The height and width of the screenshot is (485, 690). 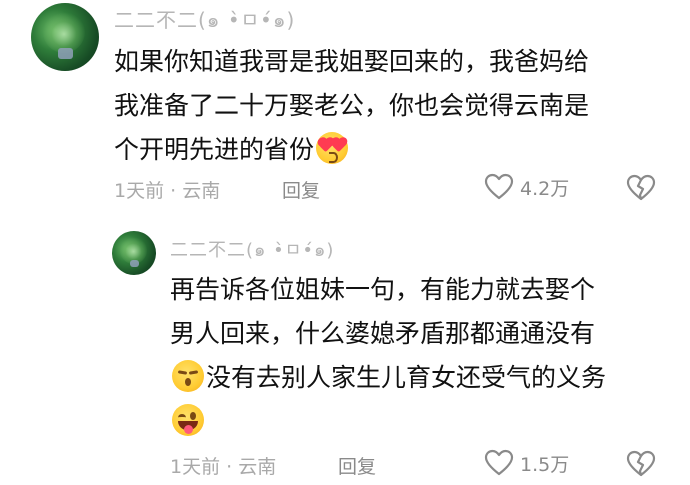 What do you see at coordinates (214, 149) in the screenshot?
I see `comment-line: 个开明先进的省份` at bounding box center [214, 149].